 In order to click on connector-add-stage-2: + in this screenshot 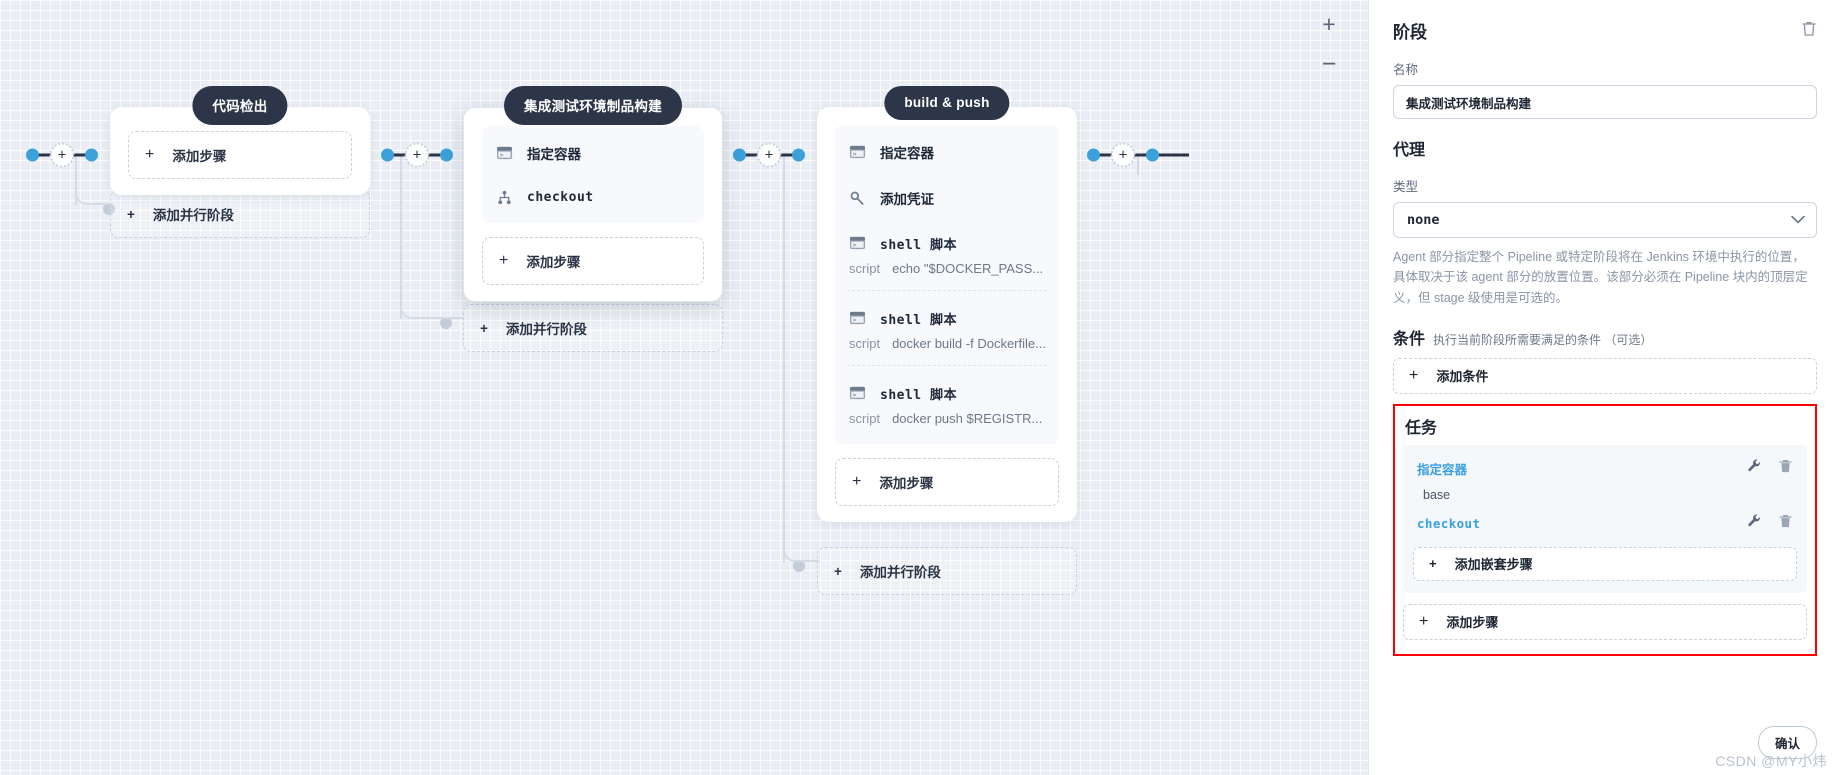, I will do `click(417, 155)`.